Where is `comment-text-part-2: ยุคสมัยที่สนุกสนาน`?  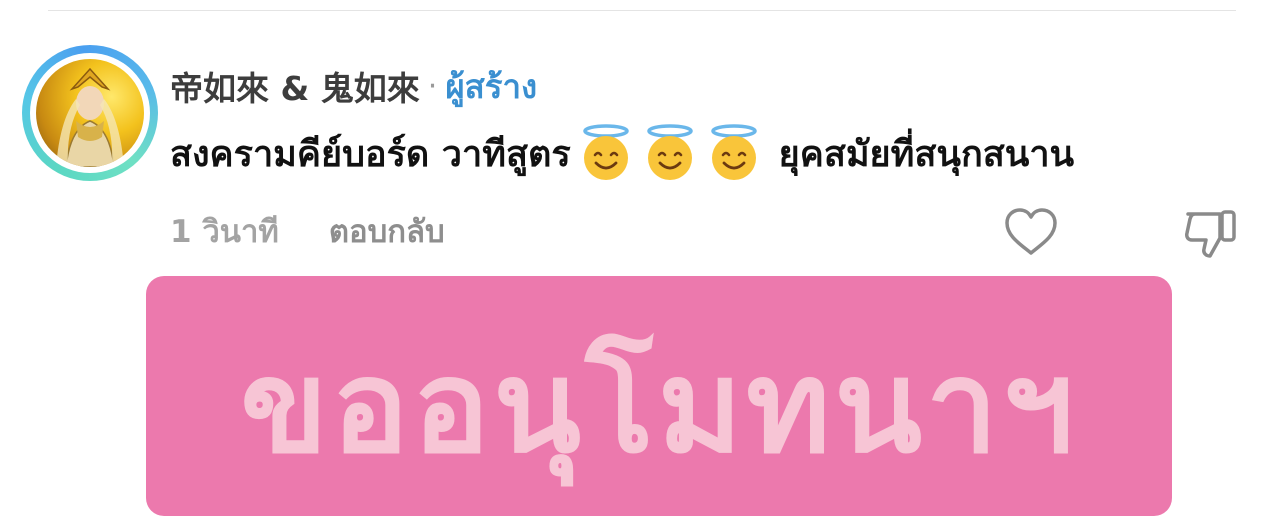
comment-text-part-2: ยุคสมัยที่สนุกสนาน is located at coordinates (926, 154).